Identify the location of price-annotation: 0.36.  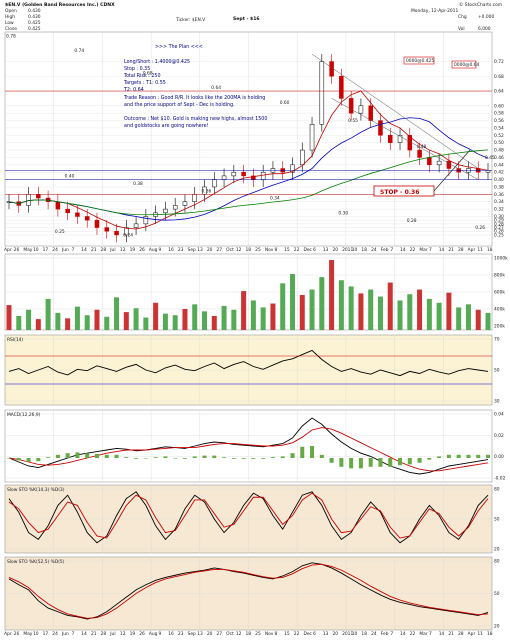
(207, 191).